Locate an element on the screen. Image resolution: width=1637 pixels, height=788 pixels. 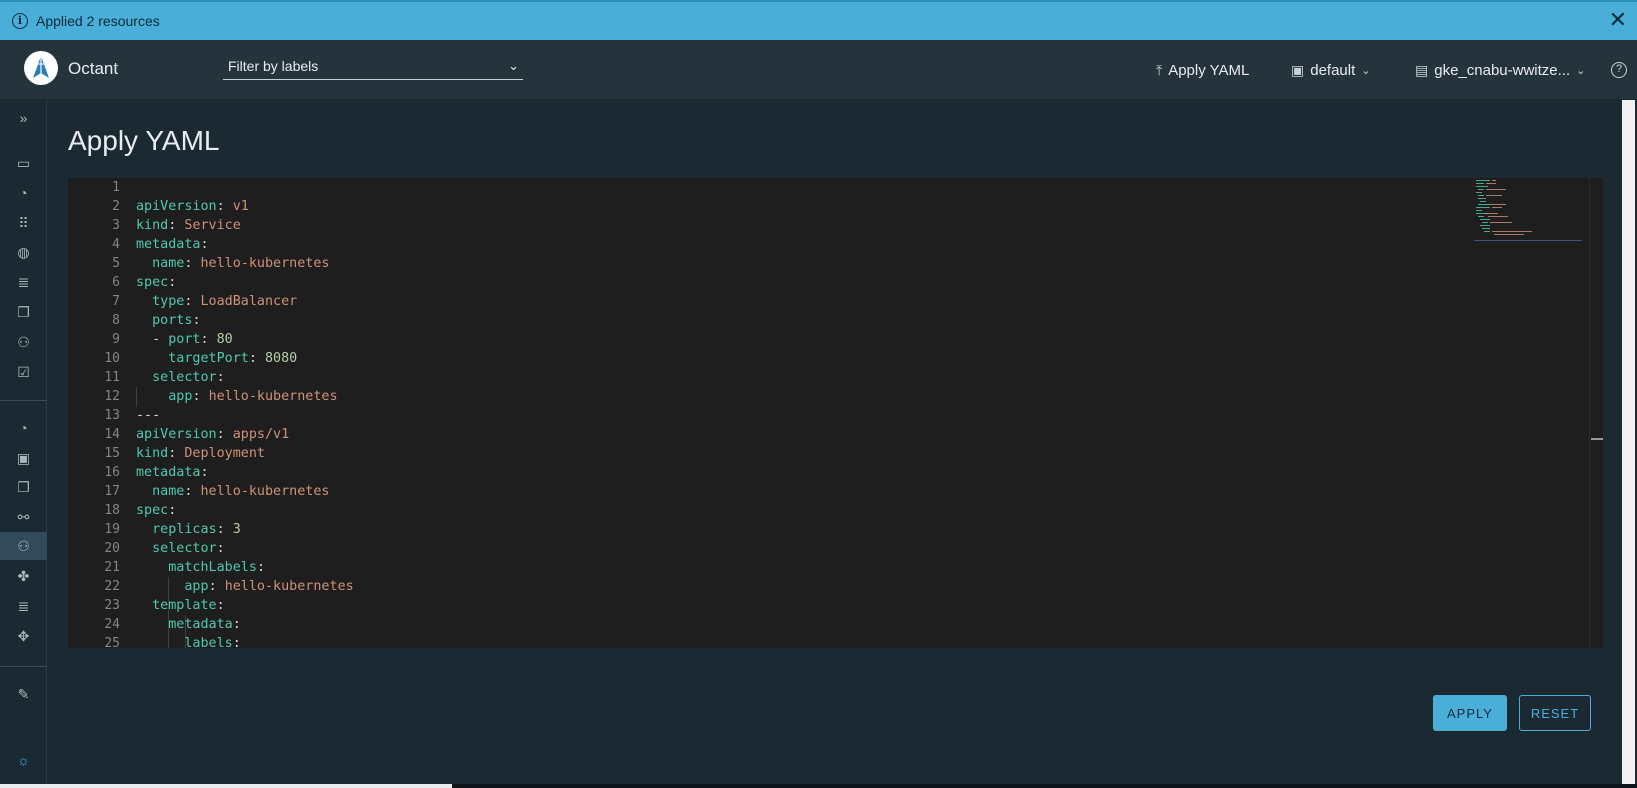
app-name: Octant is located at coordinates (93, 68).